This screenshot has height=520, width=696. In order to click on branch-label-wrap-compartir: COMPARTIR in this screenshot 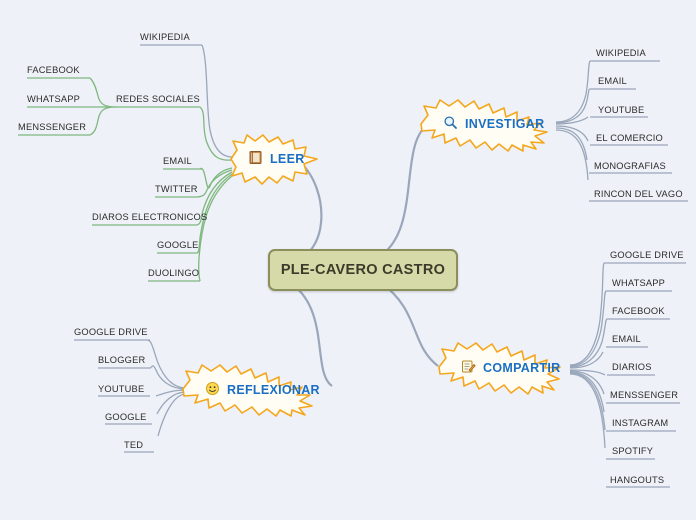, I will do `click(510, 367)`.